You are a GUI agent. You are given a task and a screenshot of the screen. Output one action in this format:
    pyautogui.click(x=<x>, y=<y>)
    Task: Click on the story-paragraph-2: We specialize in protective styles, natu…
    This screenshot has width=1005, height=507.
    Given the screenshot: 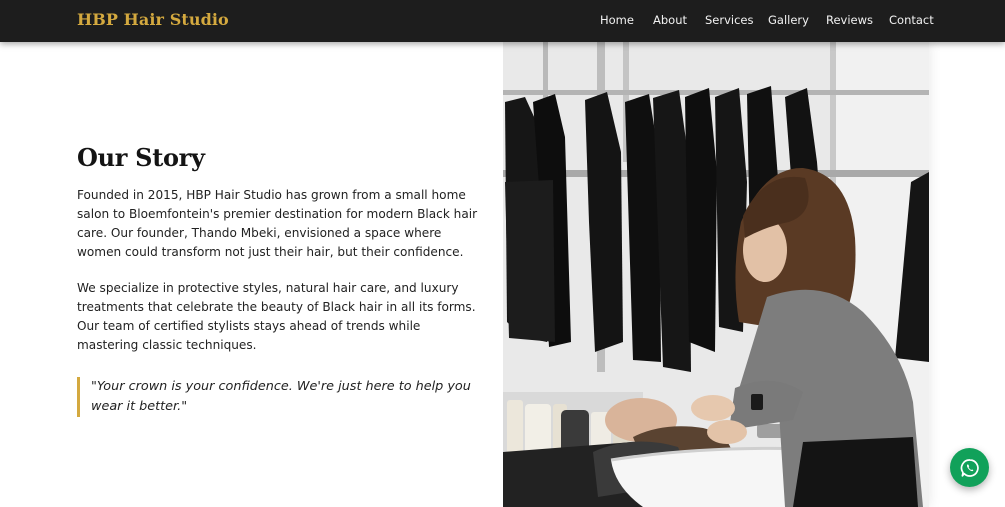 What is the action you would take?
    pyautogui.click(x=276, y=316)
    